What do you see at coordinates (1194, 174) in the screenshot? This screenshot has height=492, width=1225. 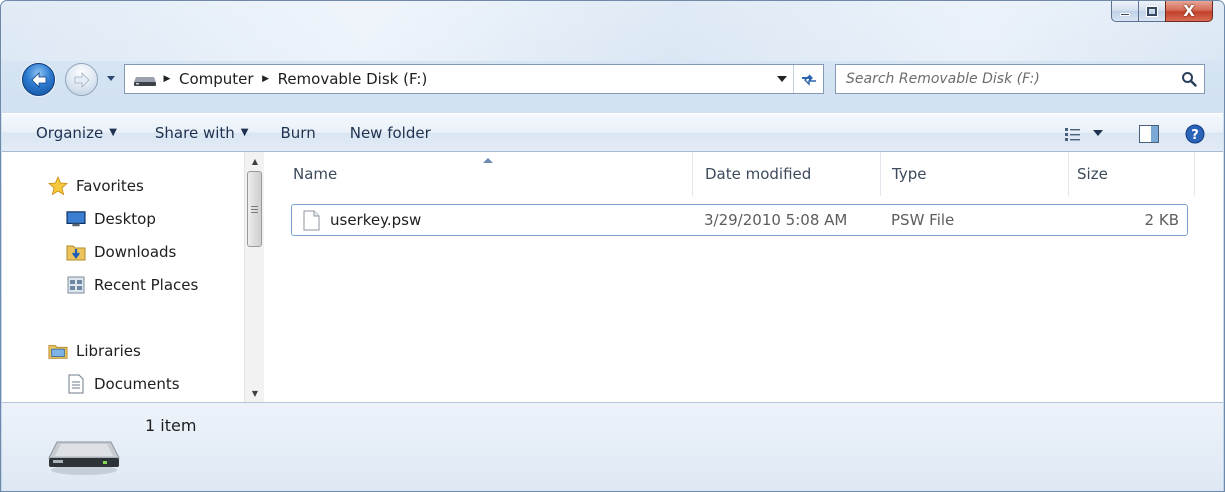 I see `column-divider` at bounding box center [1194, 174].